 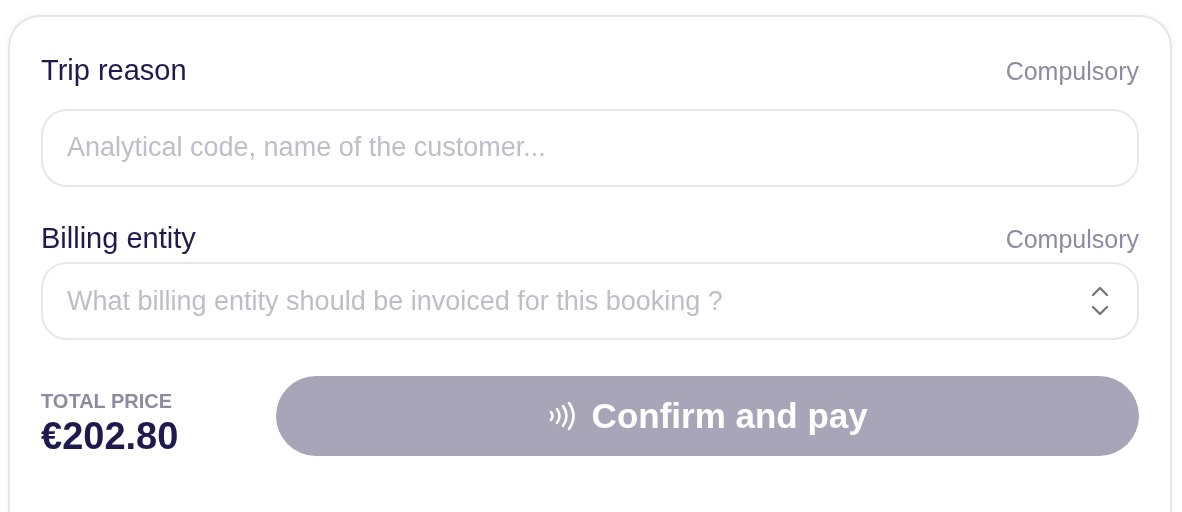 What do you see at coordinates (561, 415) in the screenshot?
I see `contactless-icon` at bounding box center [561, 415].